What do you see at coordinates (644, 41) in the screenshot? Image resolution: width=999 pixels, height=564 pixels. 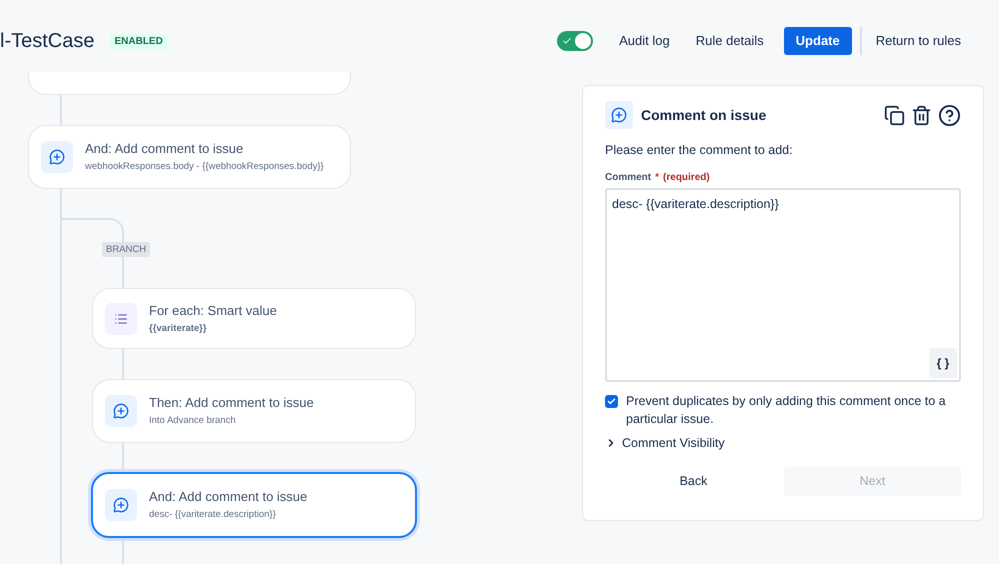 I see `header-link-button: Audit log` at bounding box center [644, 41].